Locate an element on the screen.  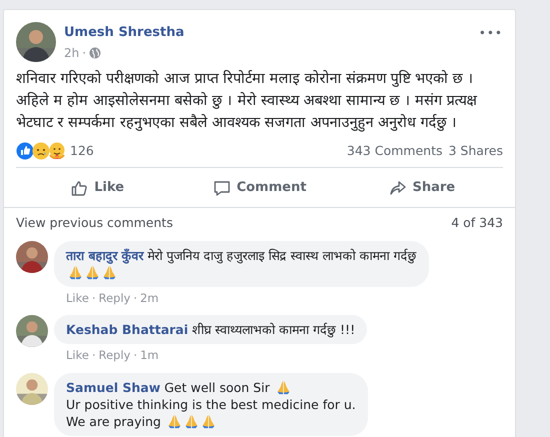
globe-icon is located at coordinates (95, 53).